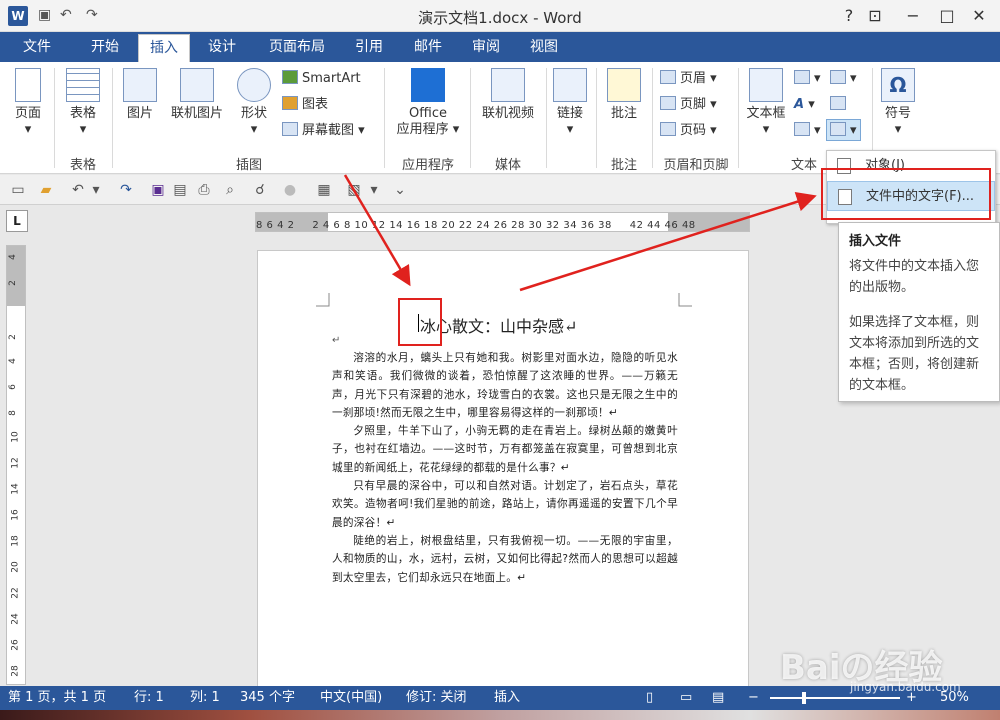 The image size is (1000, 720). What do you see at coordinates (197, 95) in the screenshot?
I see `online-picture-button: 联机图片` at bounding box center [197, 95].